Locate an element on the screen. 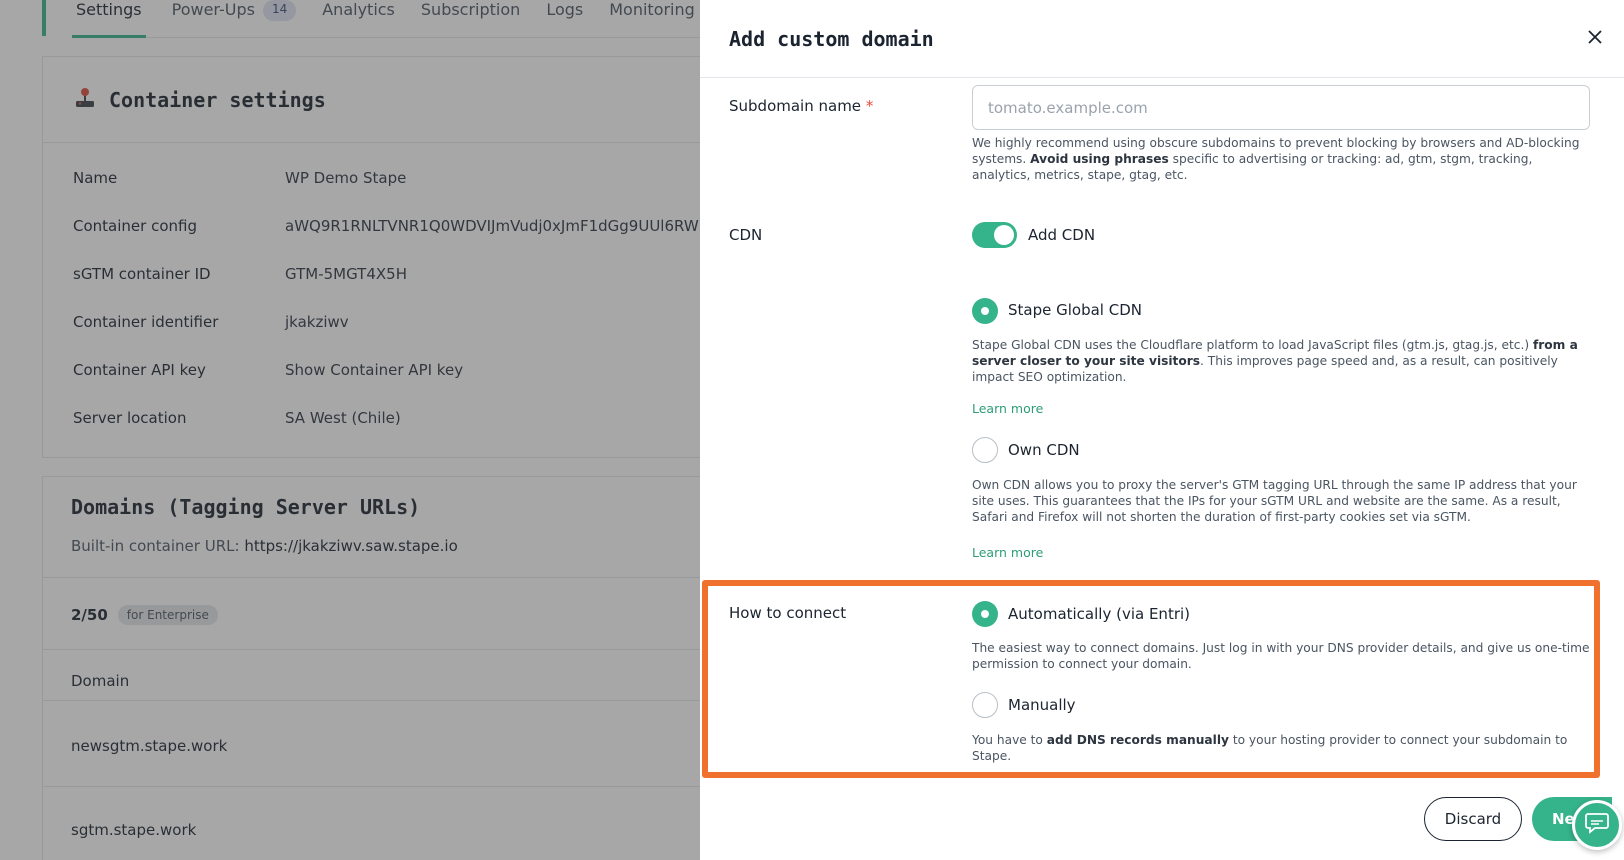 Image resolution: width=1624 pixels, height=860 pixels. cdn-label: CDN is located at coordinates (746, 235).